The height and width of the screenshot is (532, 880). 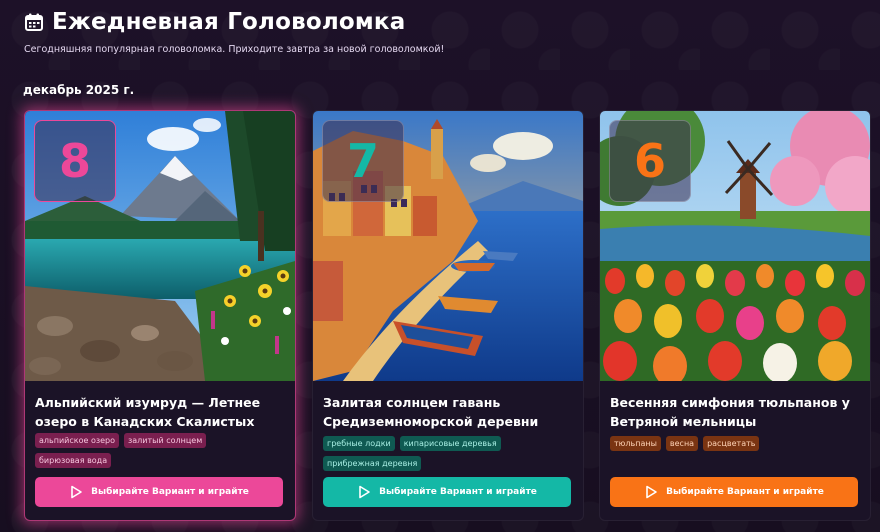 I want to click on tag-list: тюльпаны весна расцветать, so click(x=736, y=443).